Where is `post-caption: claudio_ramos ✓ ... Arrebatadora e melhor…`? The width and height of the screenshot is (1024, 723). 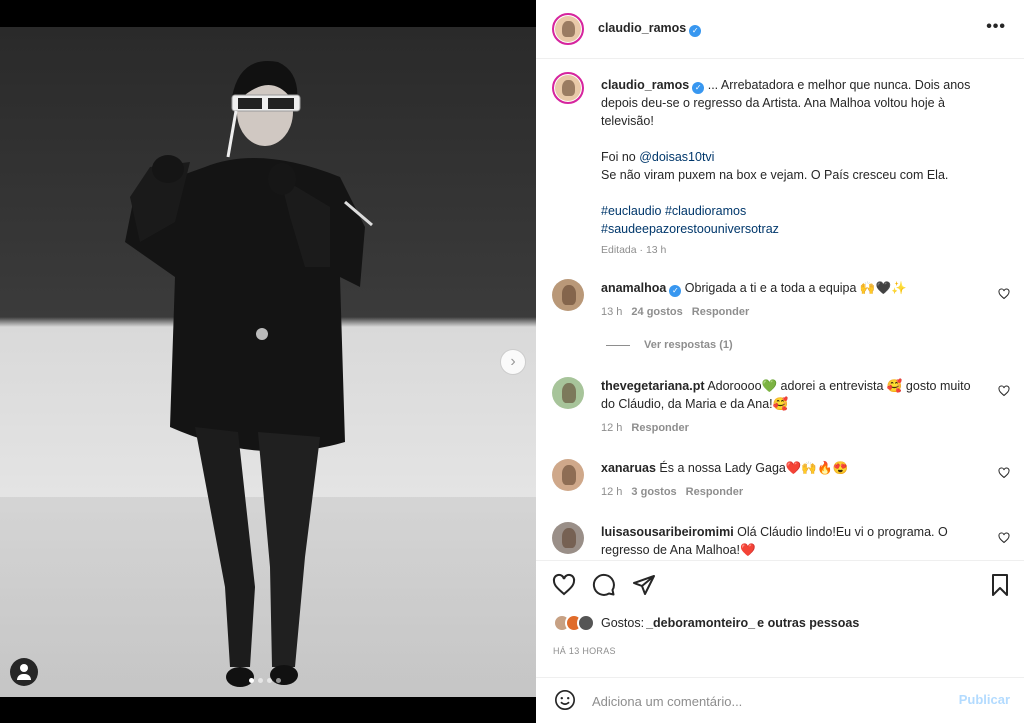 post-caption: claudio_ramos ✓ ... Arrebatadora e melhor… is located at coordinates (791, 167).